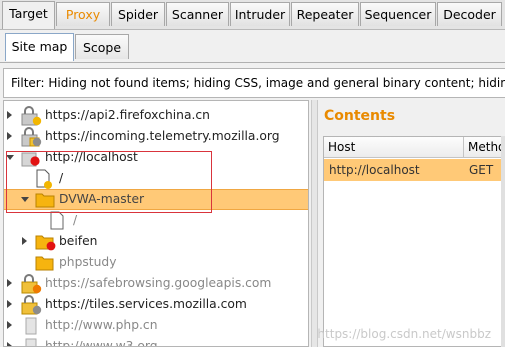  What do you see at coordinates (83, 14) in the screenshot?
I see `tab-proxy: Proxy` at bounding box center [83, 14].